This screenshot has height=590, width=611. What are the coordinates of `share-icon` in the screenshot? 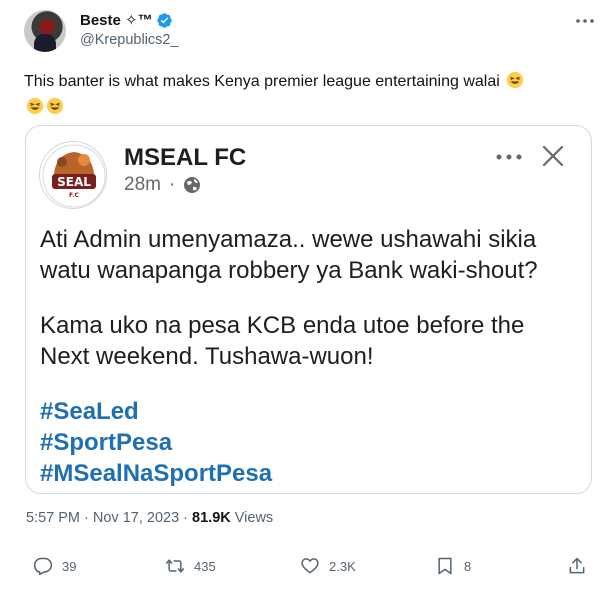 It's located at (577, 565).